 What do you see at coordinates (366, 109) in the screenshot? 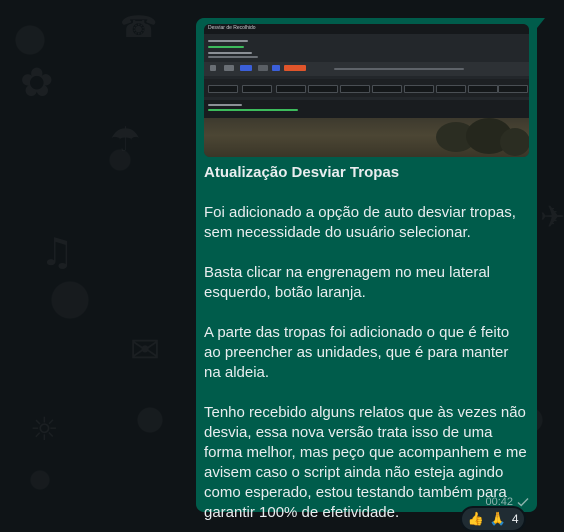
I see `thumbnail-panel` at bounding box center [366, 109].